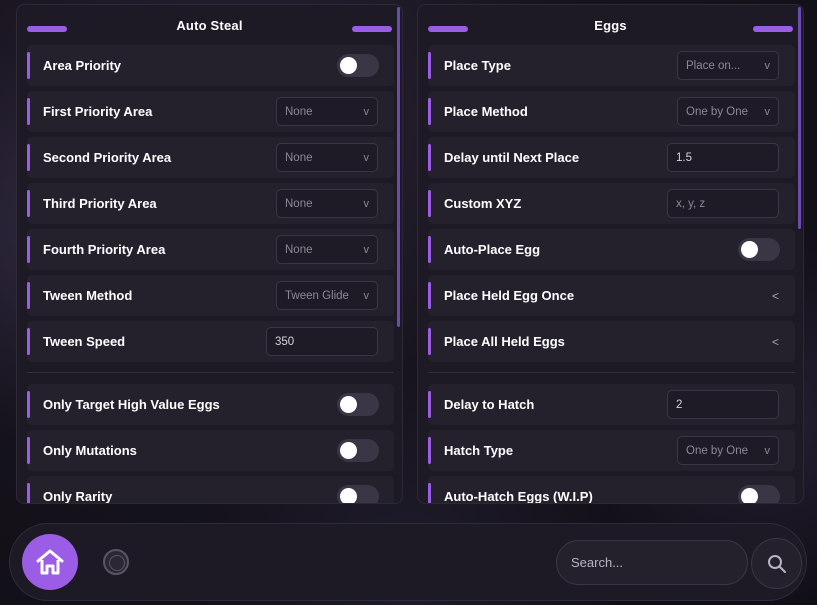 This screenshot has width=817, height=605. I want to click on row-label: Custom XYZ, so click(483, 203).